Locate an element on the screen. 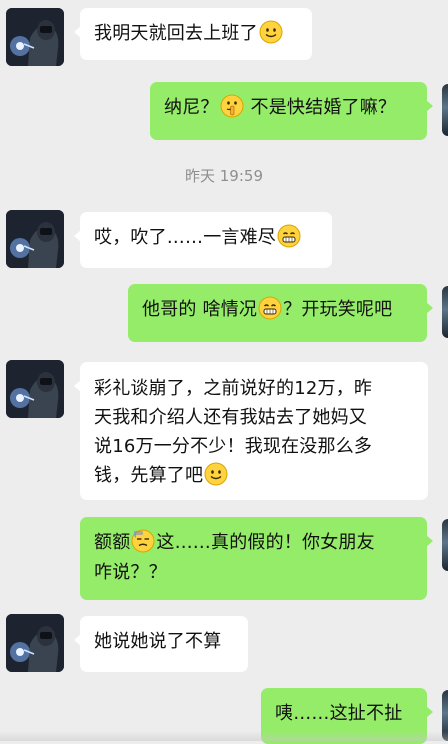 The height and width of the screenshot is (744, 448). message-text: 这……真的假的！你女朋友 is located at coordinates (265, 542).